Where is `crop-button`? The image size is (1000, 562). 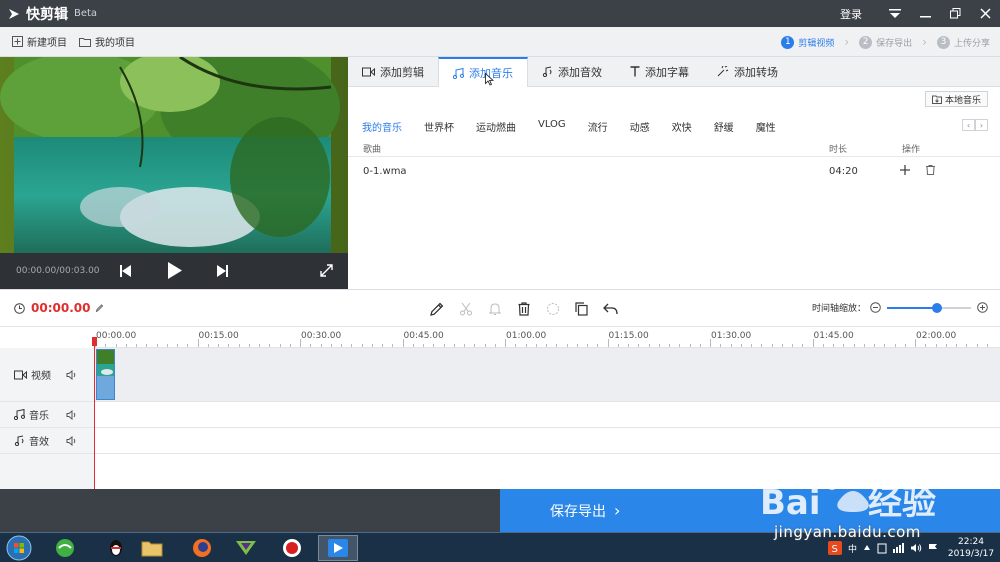
crop-button is located at coordinates (552, 309).